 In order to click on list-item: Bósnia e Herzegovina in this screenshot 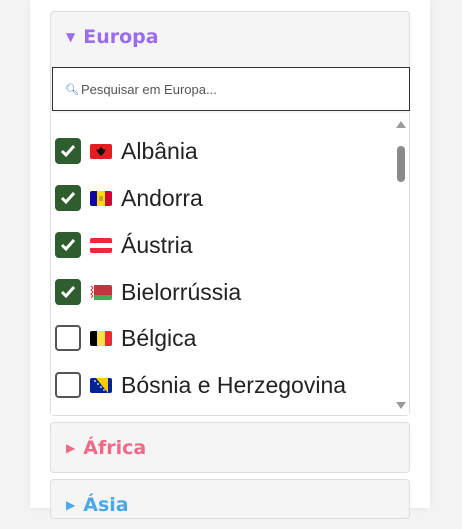, I will do `click(220, 385)`.